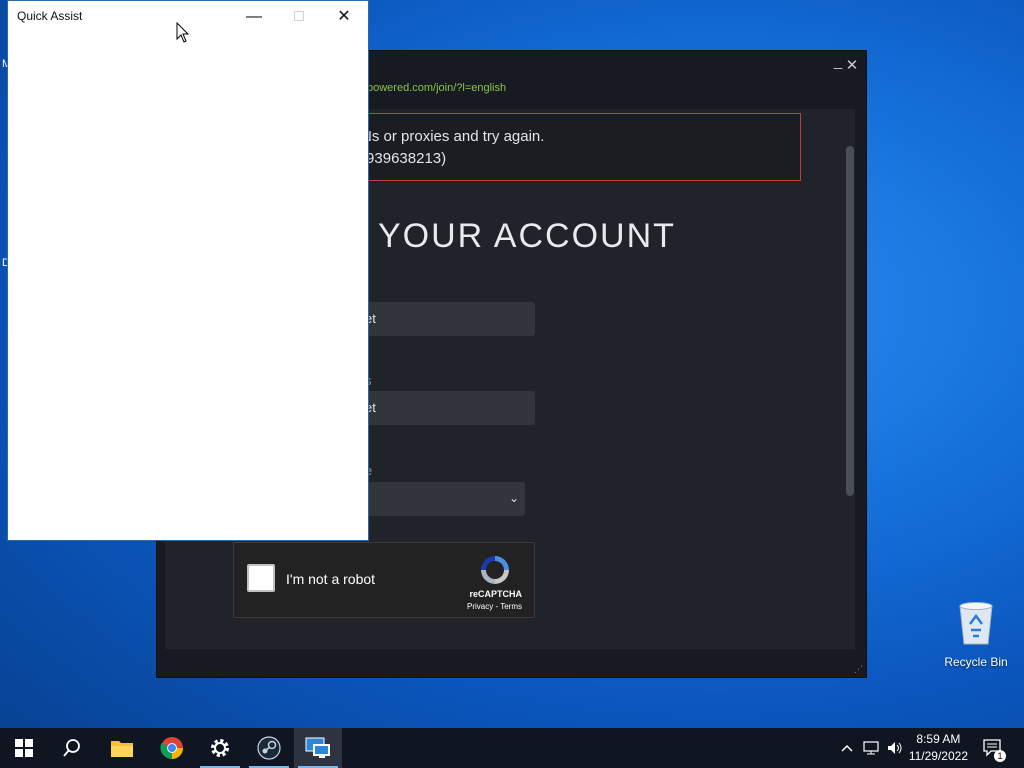 The width and height of the screenshot is (1024, 768). What do you see at coordinates (938, 748) in the screenshot?
I see `system-clock: 8:59 AM 11/29/2022` at bounding box center [938, 748].